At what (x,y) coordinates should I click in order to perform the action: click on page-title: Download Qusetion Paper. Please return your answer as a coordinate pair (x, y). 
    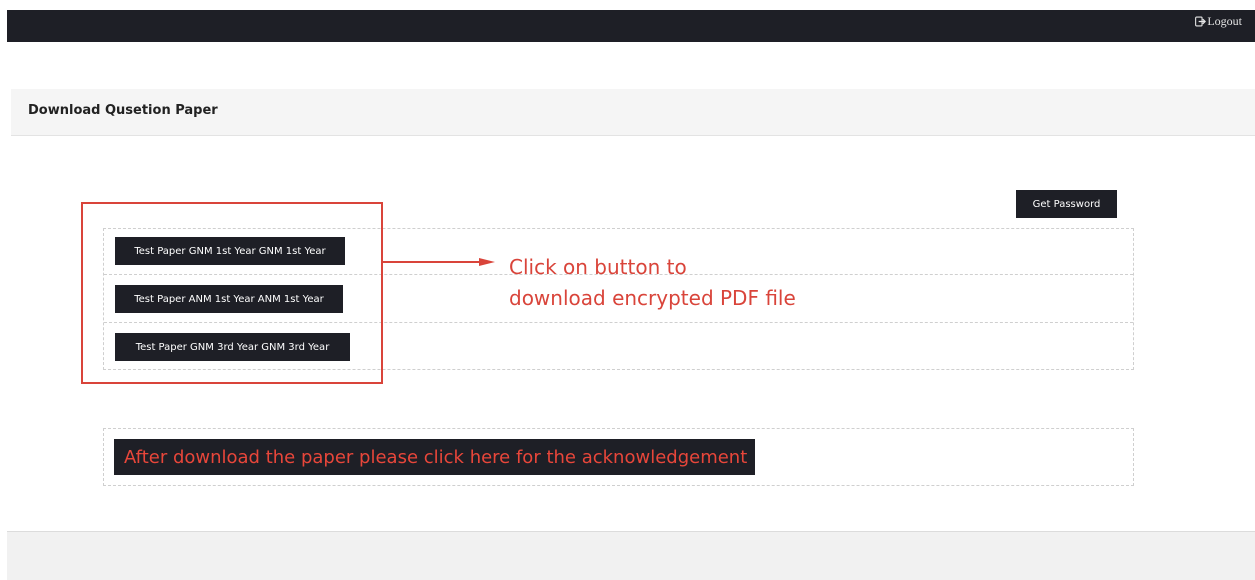
    Looking at the image, I should click on (123, 110).